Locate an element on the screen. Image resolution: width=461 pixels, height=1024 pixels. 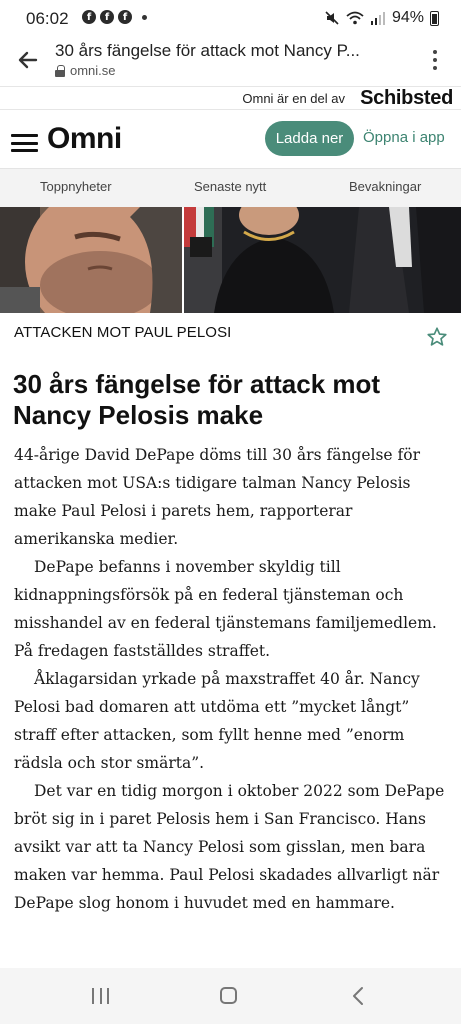
battery-icon is located at coordinates (434, 18).